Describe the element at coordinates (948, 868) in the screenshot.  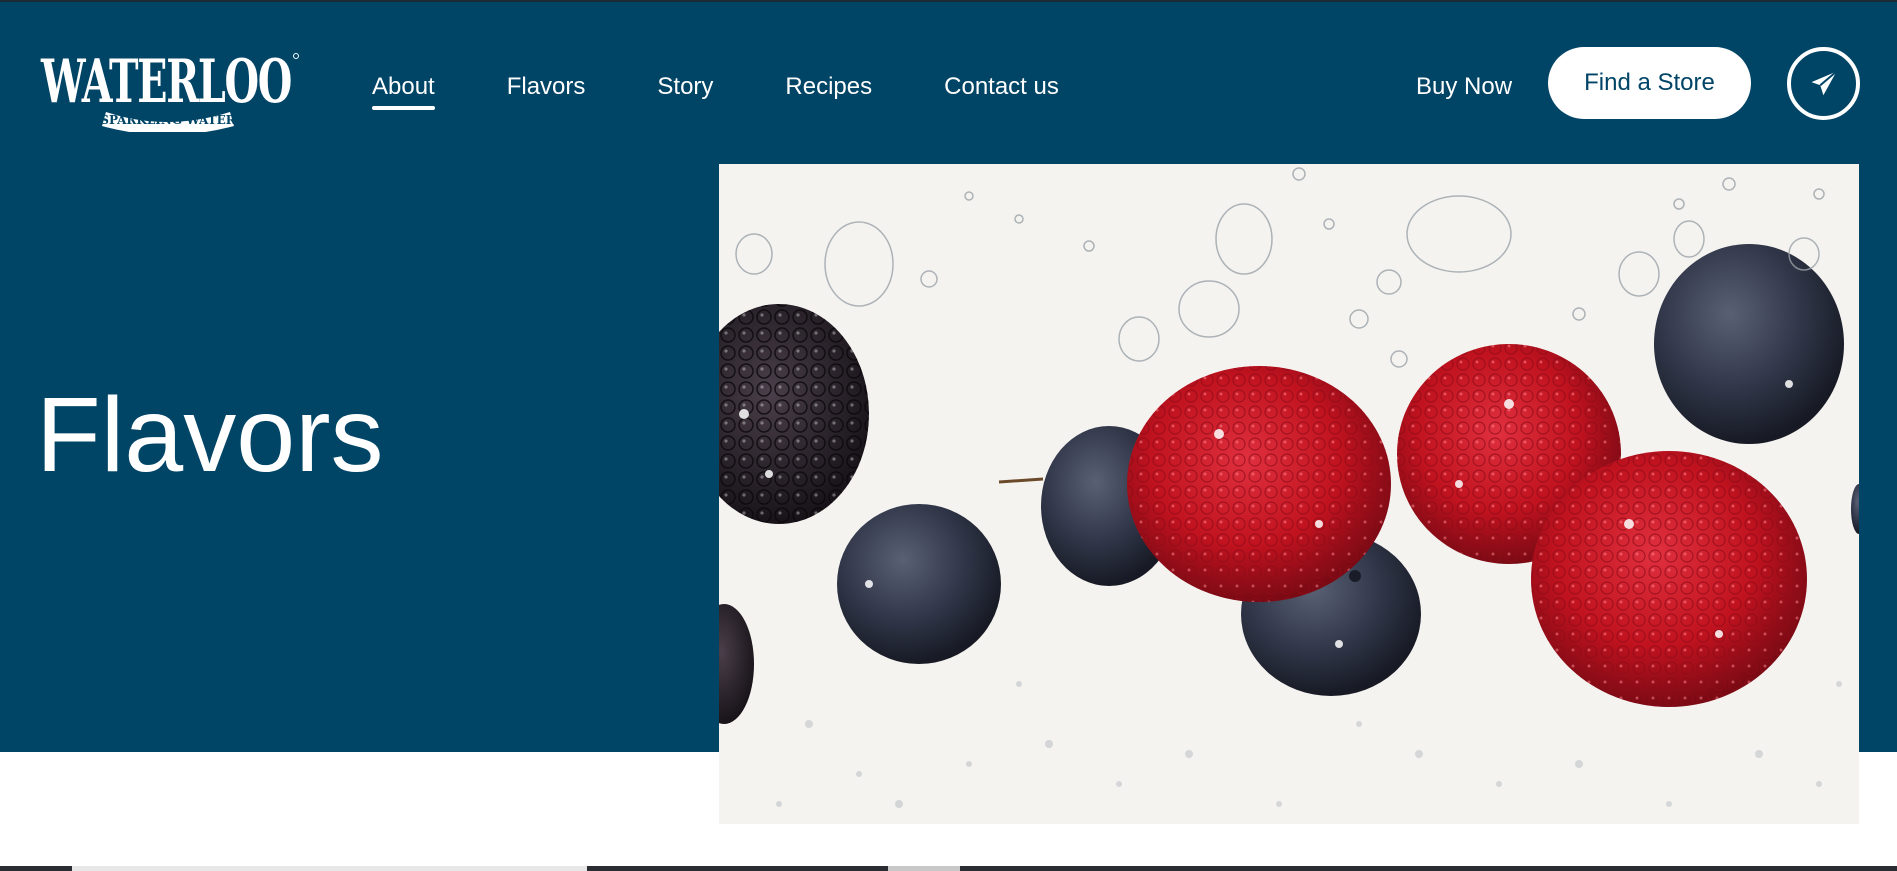
I see `bottom-scroll-strip` at that location.